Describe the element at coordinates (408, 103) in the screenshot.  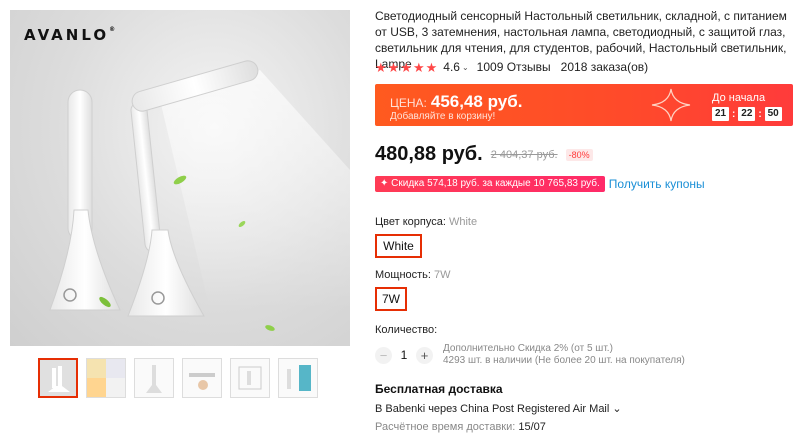
I see `promo-label: ЦЕНА:` at that location.